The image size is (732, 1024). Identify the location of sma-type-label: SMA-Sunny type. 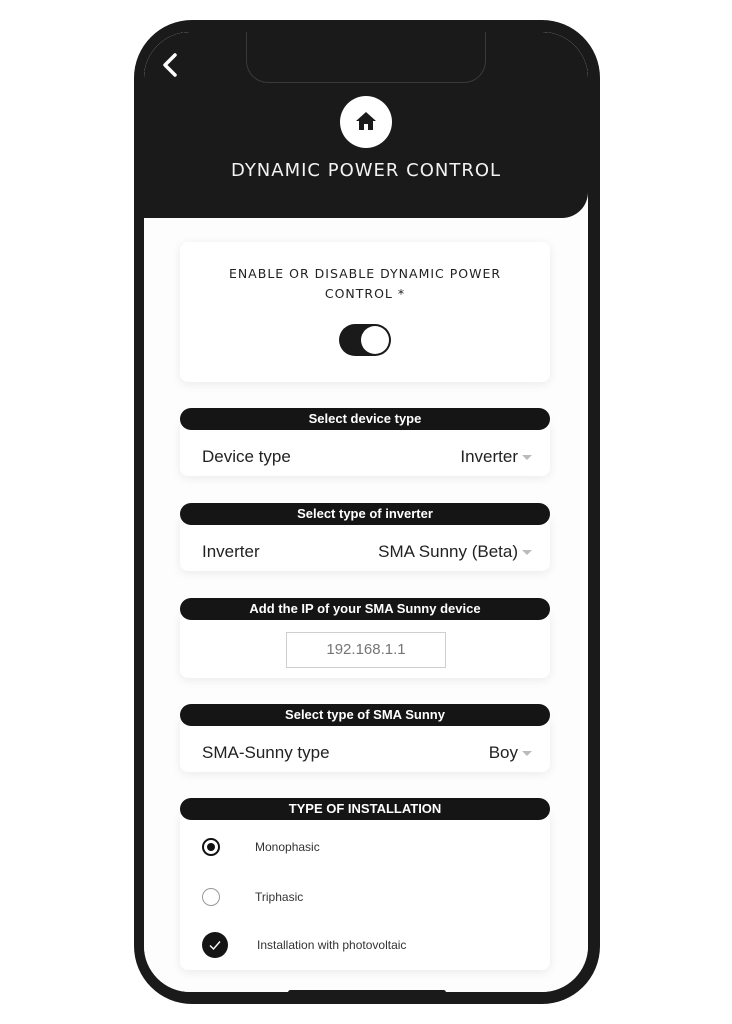
(266, 752).